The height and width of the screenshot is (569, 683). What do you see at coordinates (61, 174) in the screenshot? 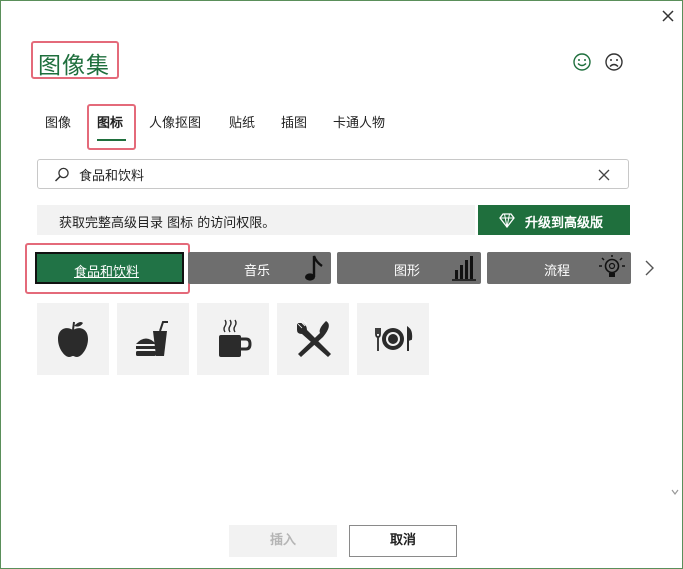
I see `search-icon` at bounding box center [61, 174].